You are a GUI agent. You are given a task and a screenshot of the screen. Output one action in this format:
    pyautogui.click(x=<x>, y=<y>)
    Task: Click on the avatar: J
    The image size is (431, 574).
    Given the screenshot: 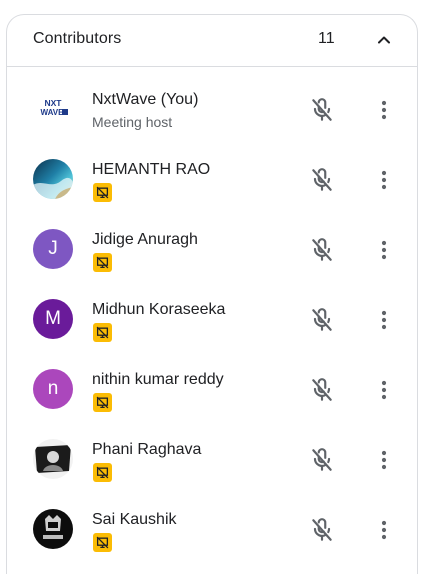 What is the action you would take?
    pyautogui.click(x=53, y=249)
    